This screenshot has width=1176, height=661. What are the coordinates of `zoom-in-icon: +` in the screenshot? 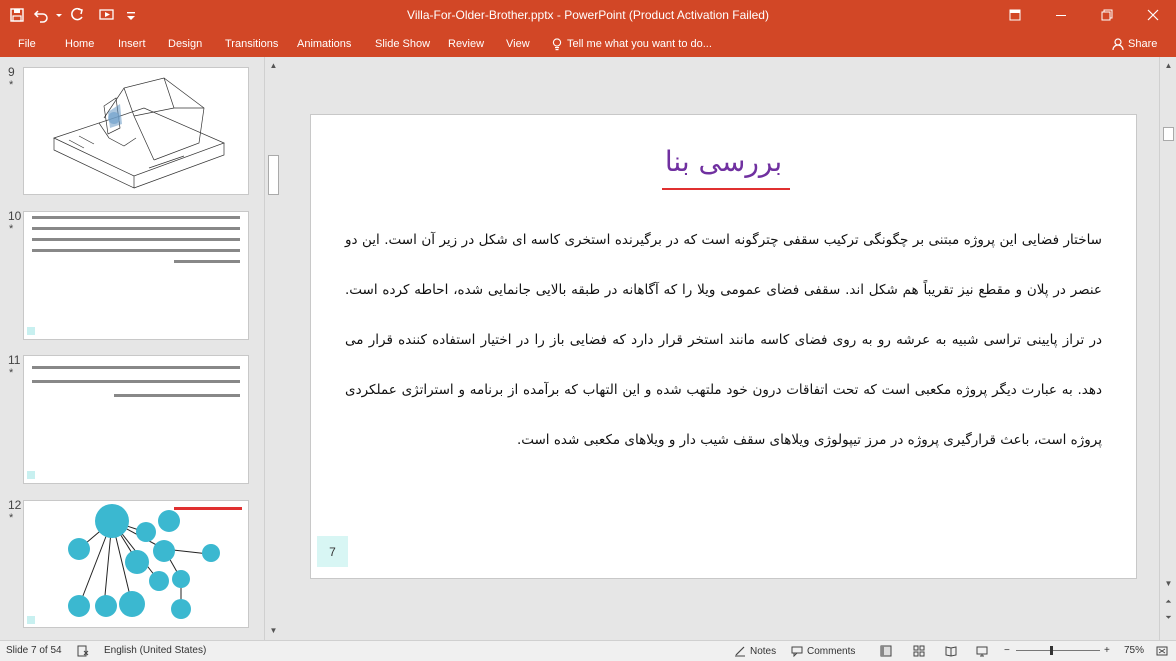 It's located at (1107, 650).